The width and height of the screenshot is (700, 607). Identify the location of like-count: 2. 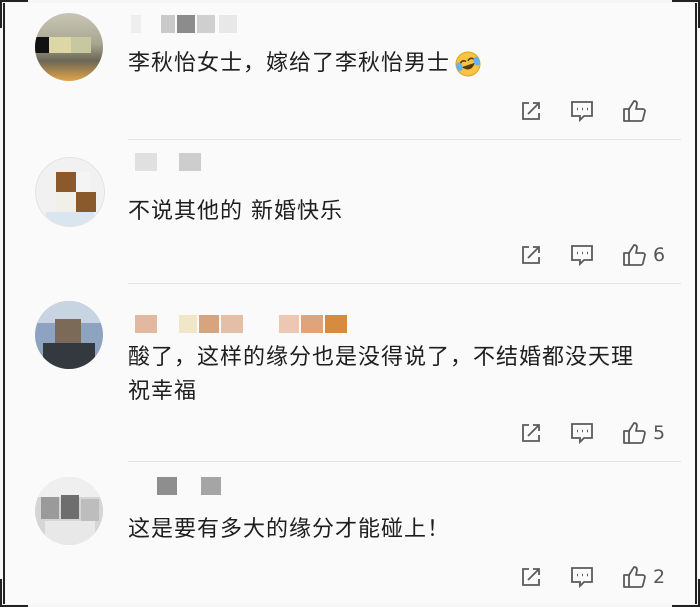
(659, 577).